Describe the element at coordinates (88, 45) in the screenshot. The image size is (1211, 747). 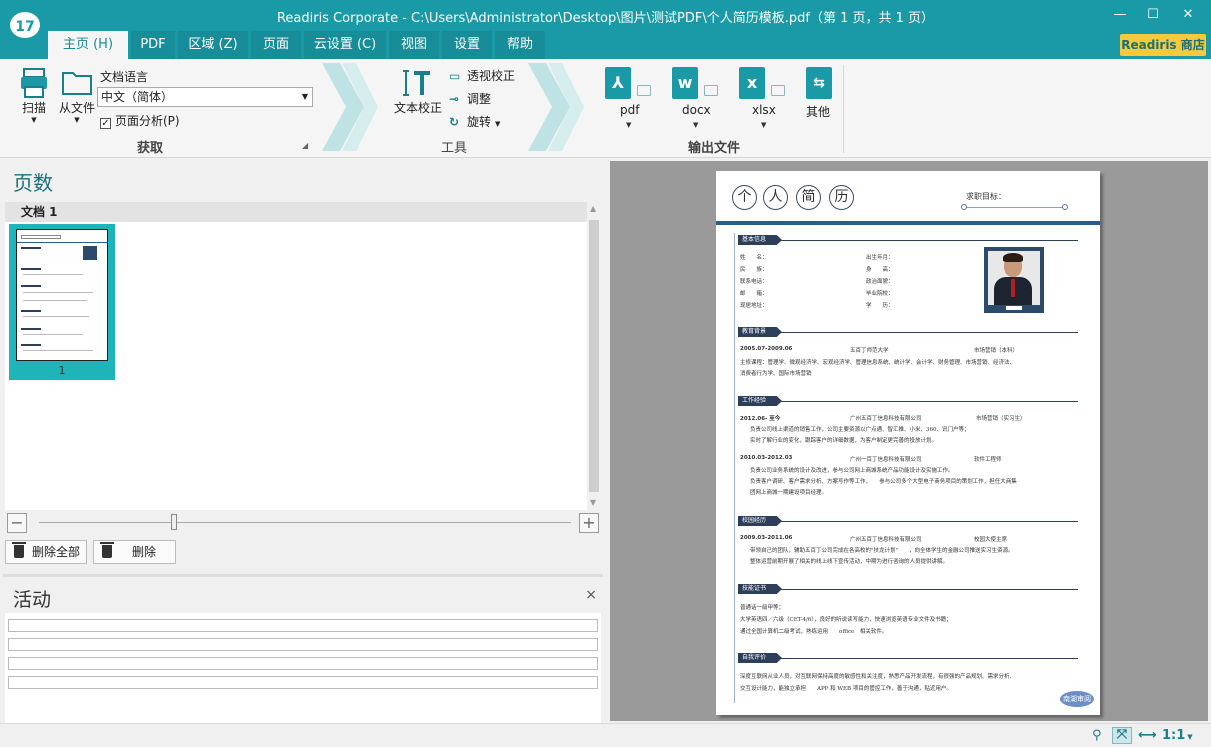
I see `tab-home: 主页 (H)` at that location.